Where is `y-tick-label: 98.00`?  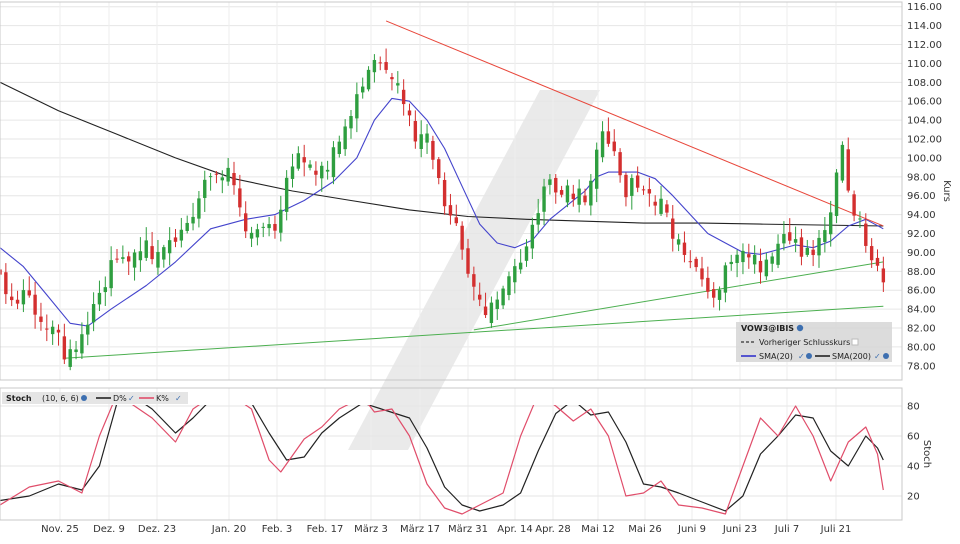
y-tick-label: 98.00 is located at coordinates (921, 177).